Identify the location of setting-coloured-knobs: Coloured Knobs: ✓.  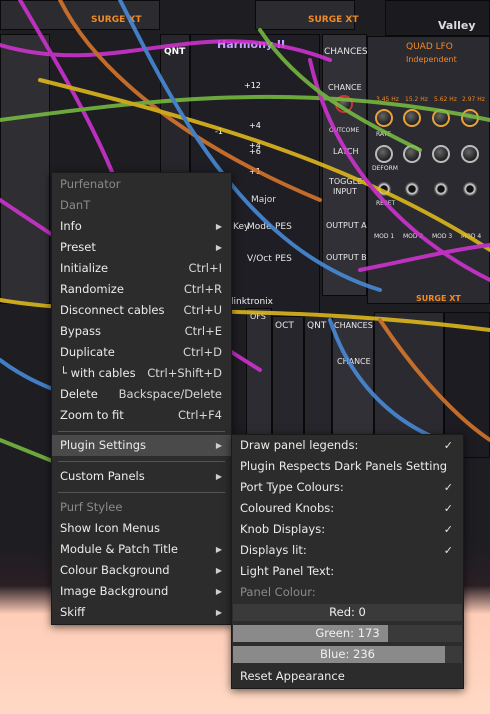
(347, 508).